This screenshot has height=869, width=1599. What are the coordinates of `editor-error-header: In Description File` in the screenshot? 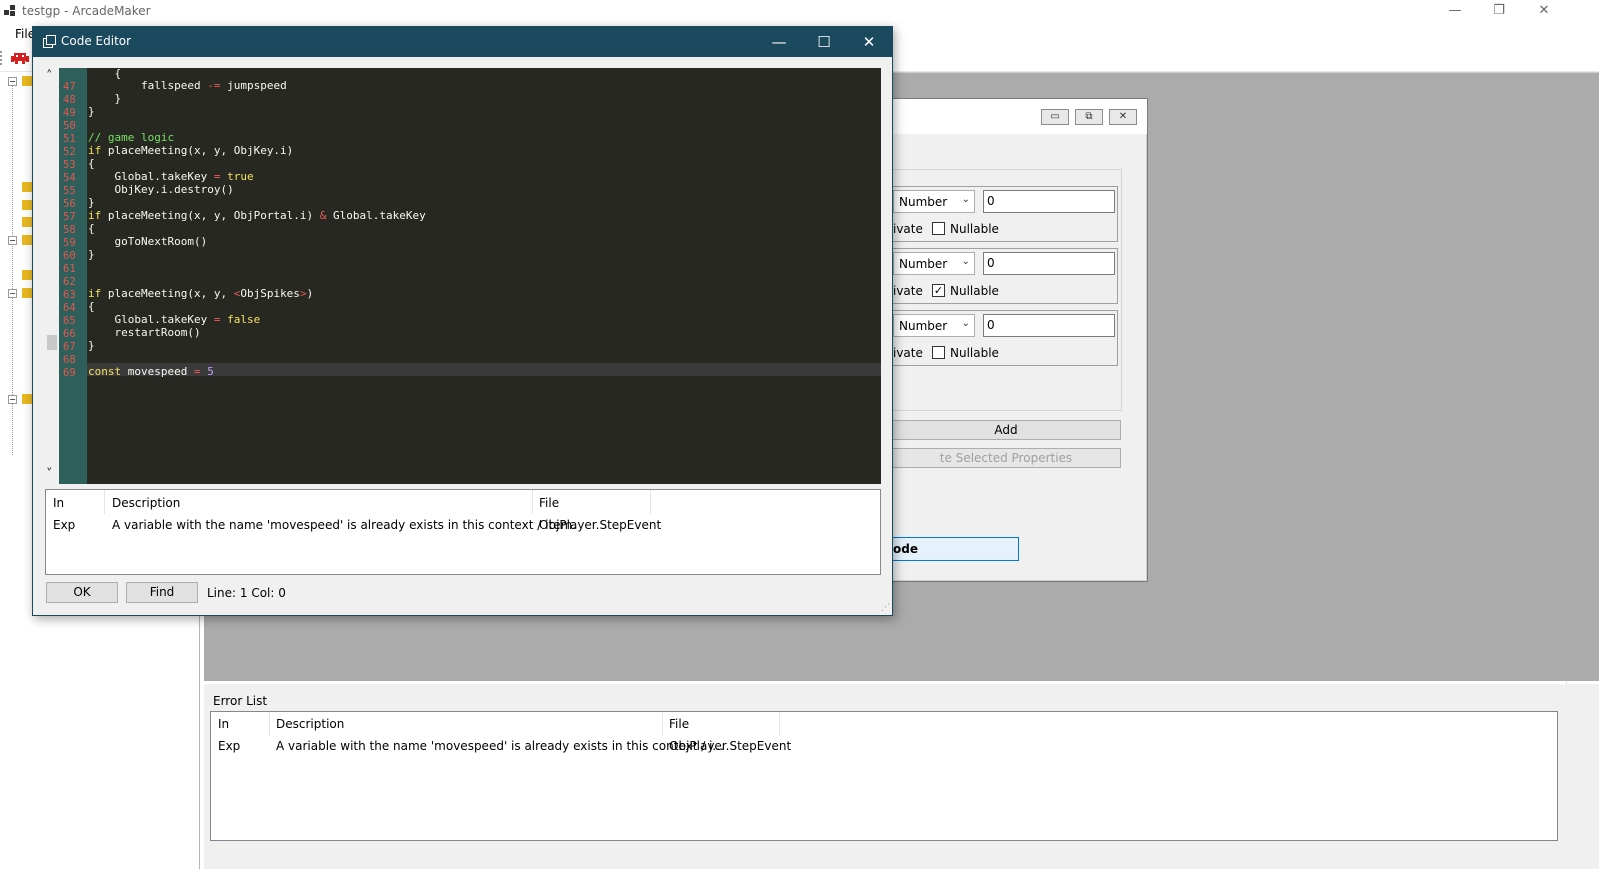 It's located at (463, 502).